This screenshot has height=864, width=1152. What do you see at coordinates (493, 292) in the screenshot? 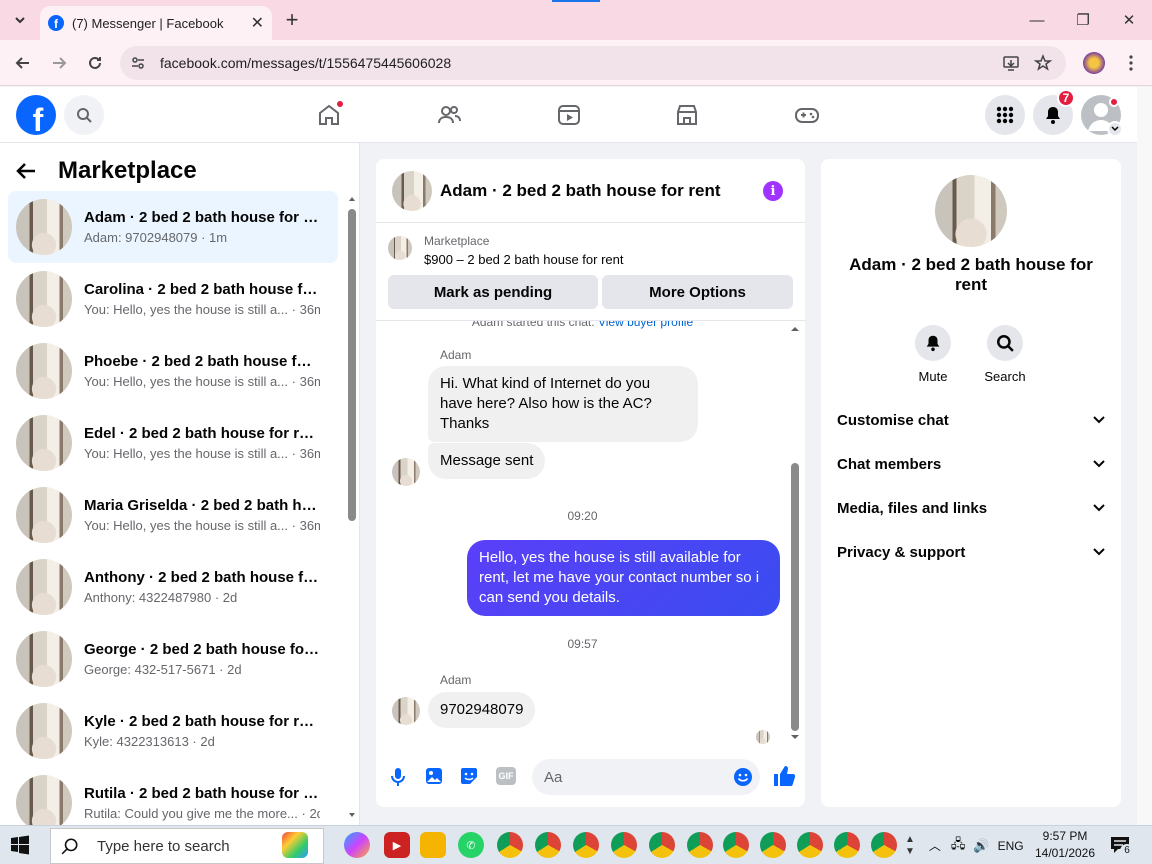
I see `mark-pending-button: Mark as pending` at bounding box center [493, 292].